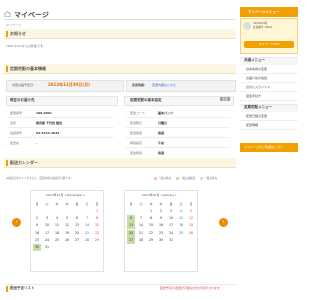  Describe the element at coordinates (163, 123) in the screenshot. I see `row-value: 月曜日` at that location.